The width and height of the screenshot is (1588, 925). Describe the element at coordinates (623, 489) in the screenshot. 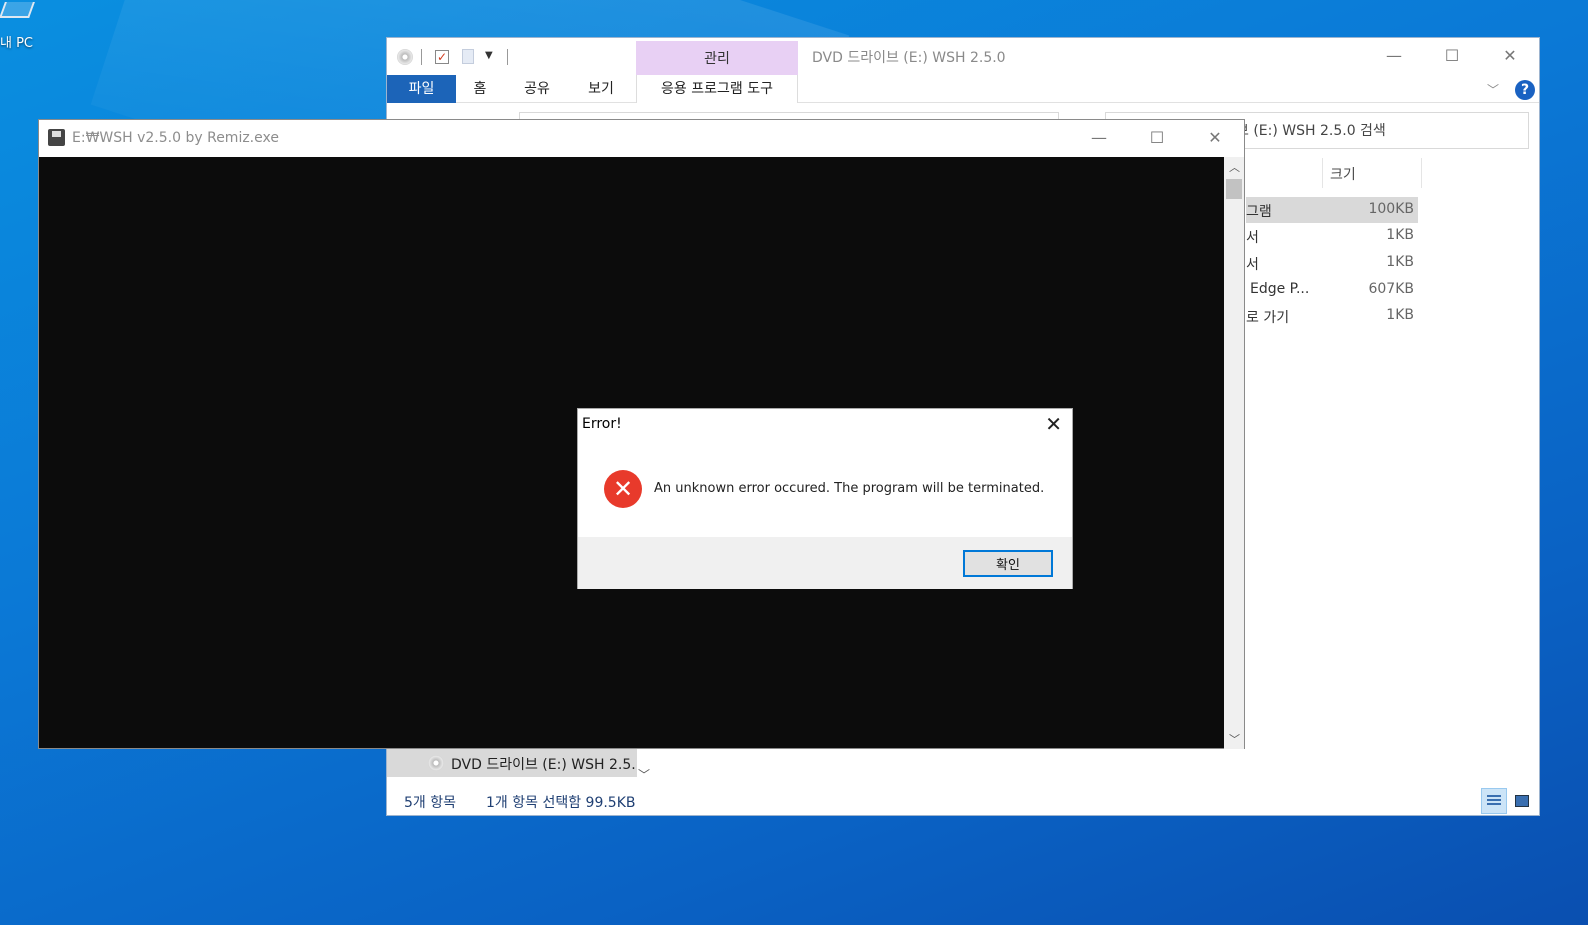

I see `error-icon: ✕` at that location.